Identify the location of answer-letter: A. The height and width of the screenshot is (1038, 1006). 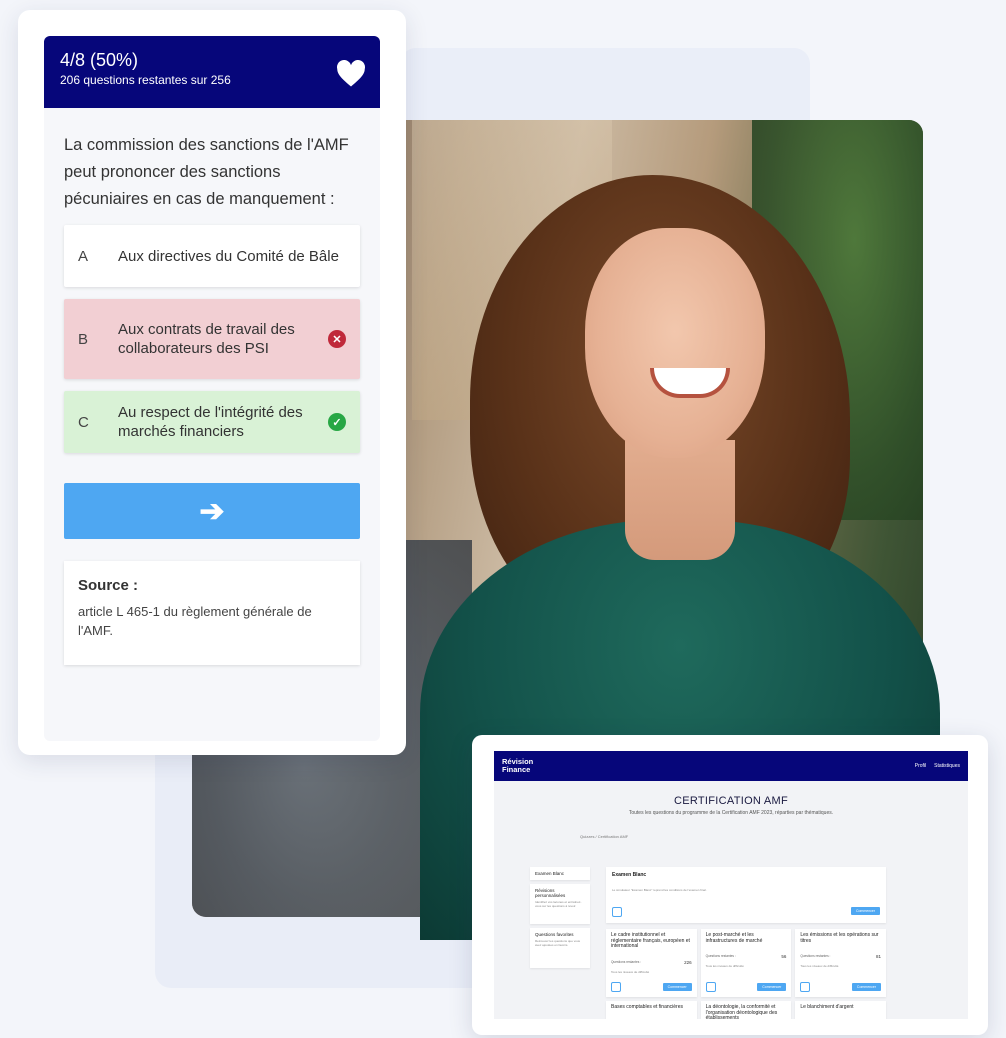
(83, 256).